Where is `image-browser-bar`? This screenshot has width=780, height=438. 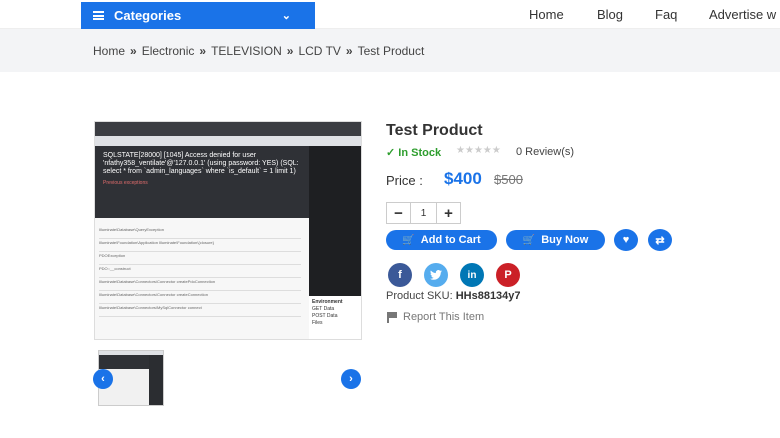 image-browser-bar is located at coordinates (228, 129).